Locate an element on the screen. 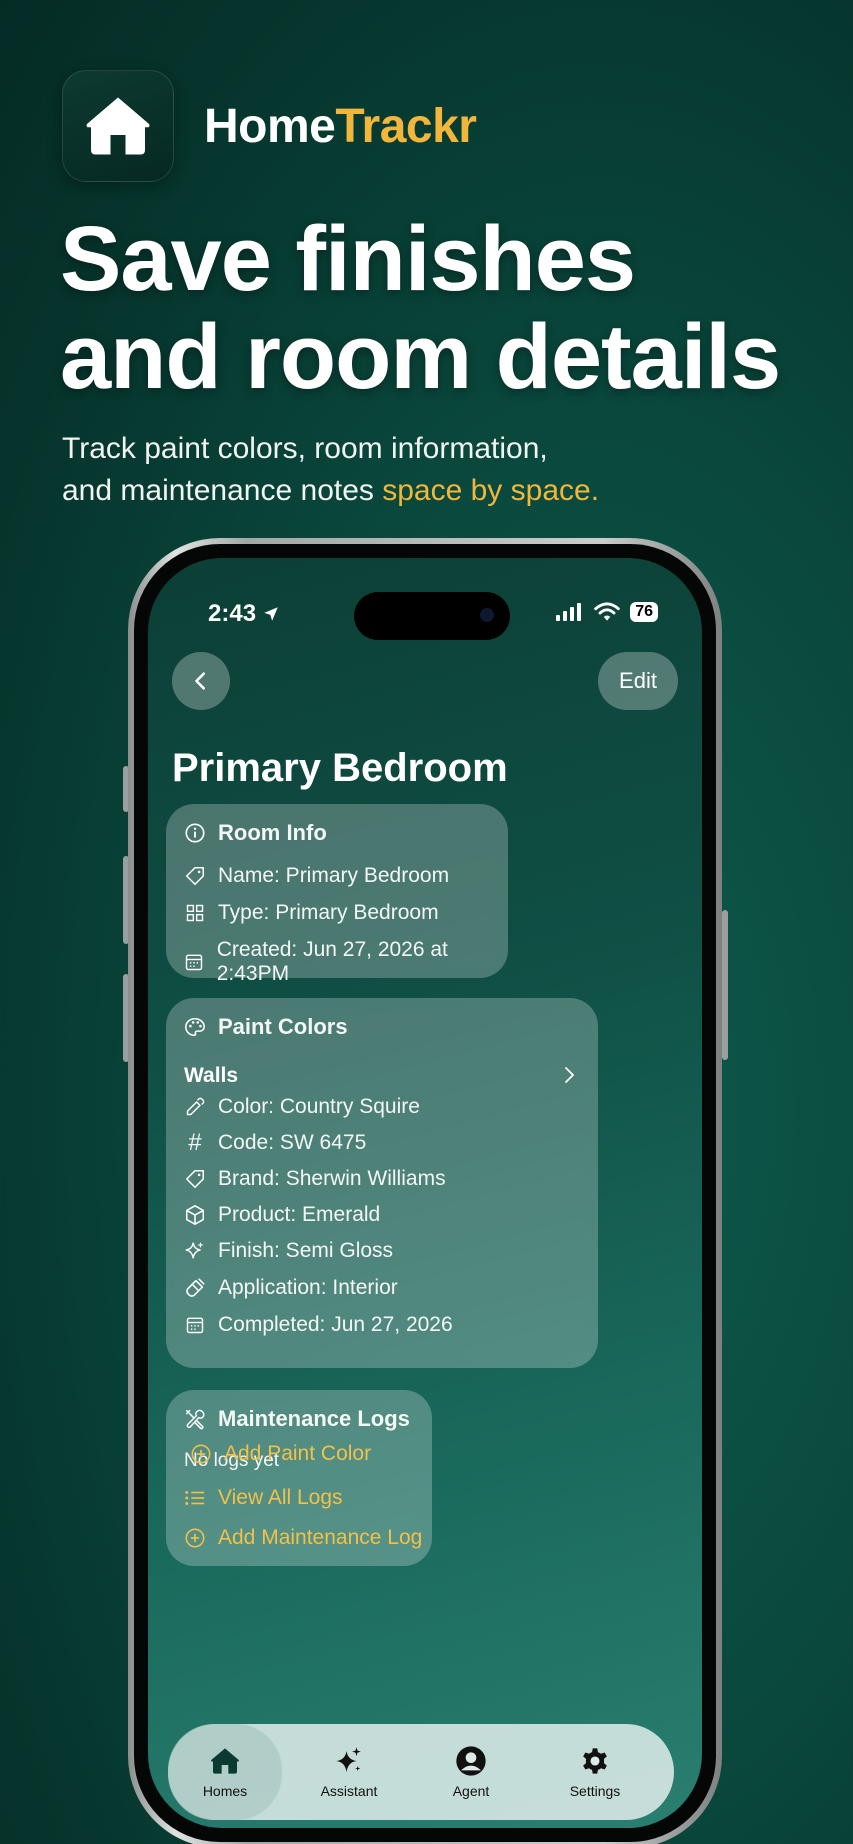 The height and width of the screenshot is (1844, 853). maintenance-header: Maintenance Logs is located at coordinates (297, 1419).